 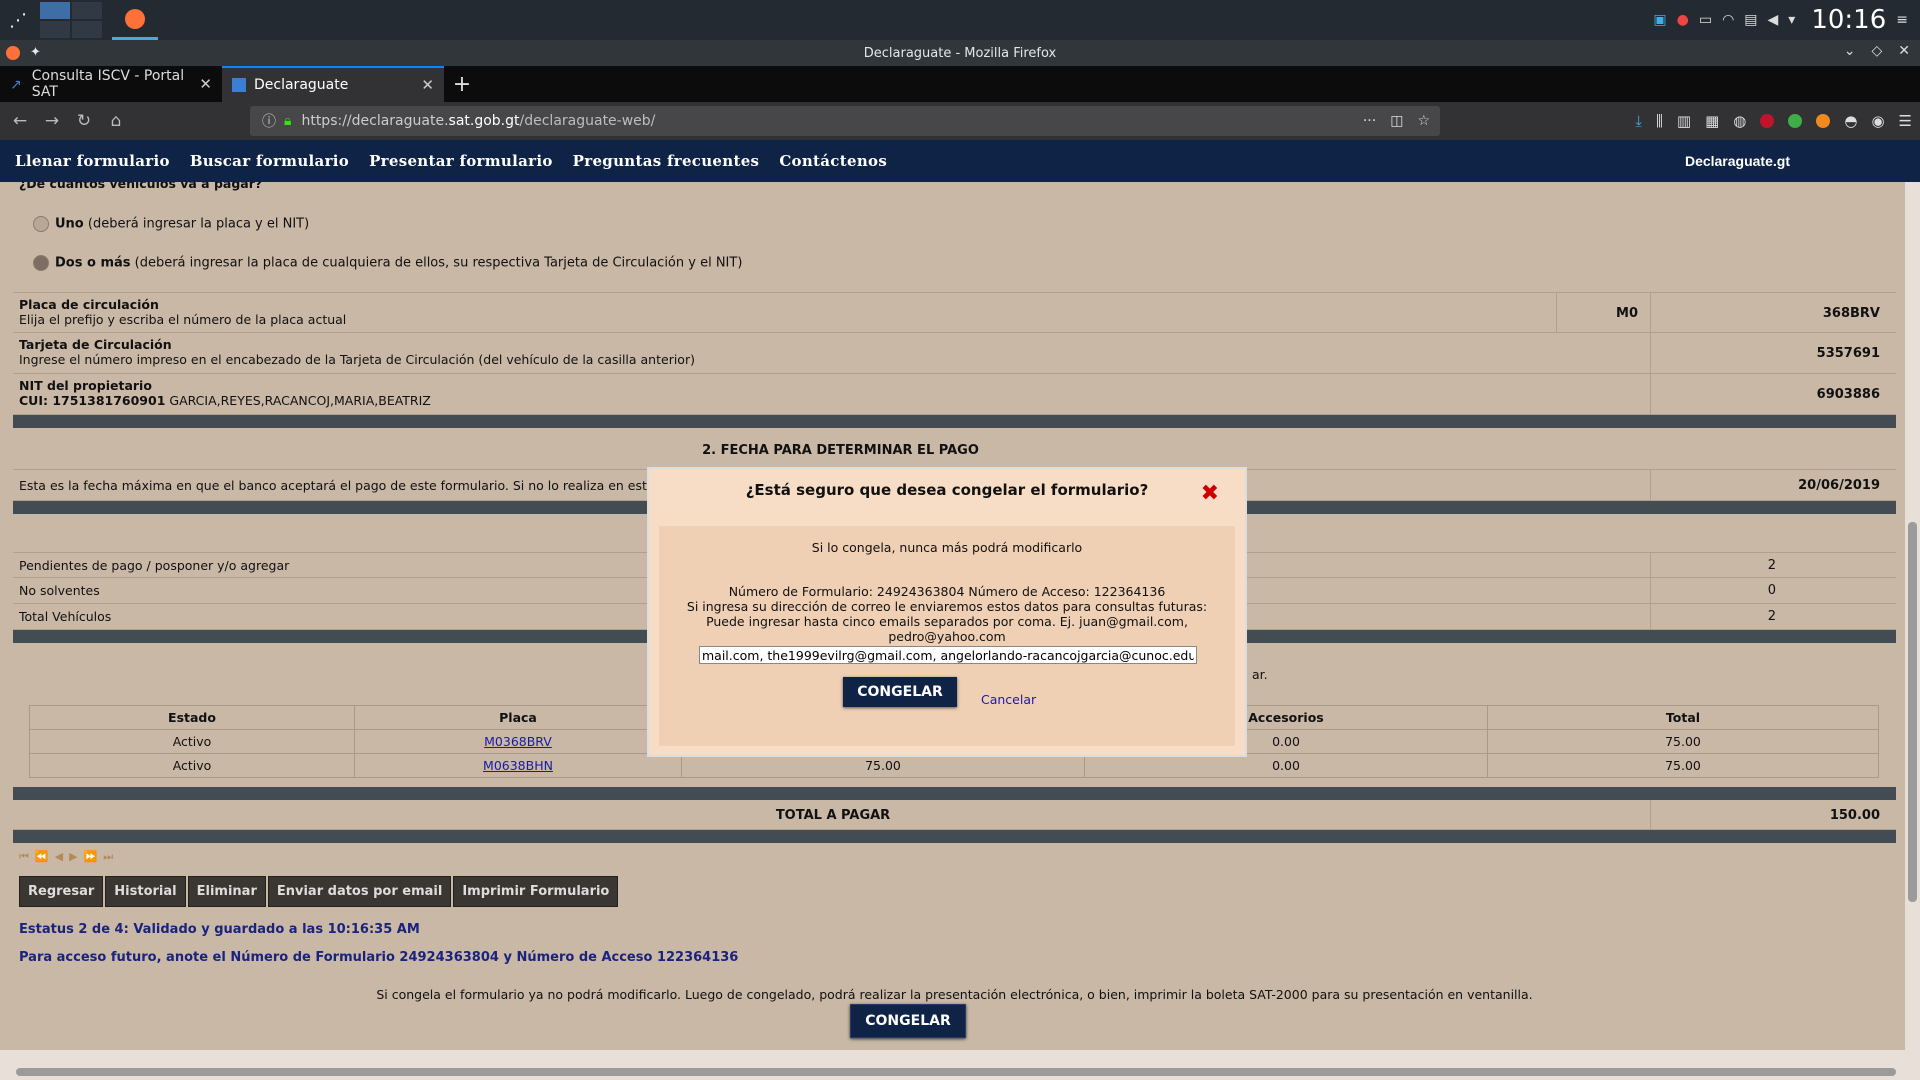 What do you see at coordinates (52, 121) in the screenshot?
I see `forward-icon: →` at bounding box center [52, 121].